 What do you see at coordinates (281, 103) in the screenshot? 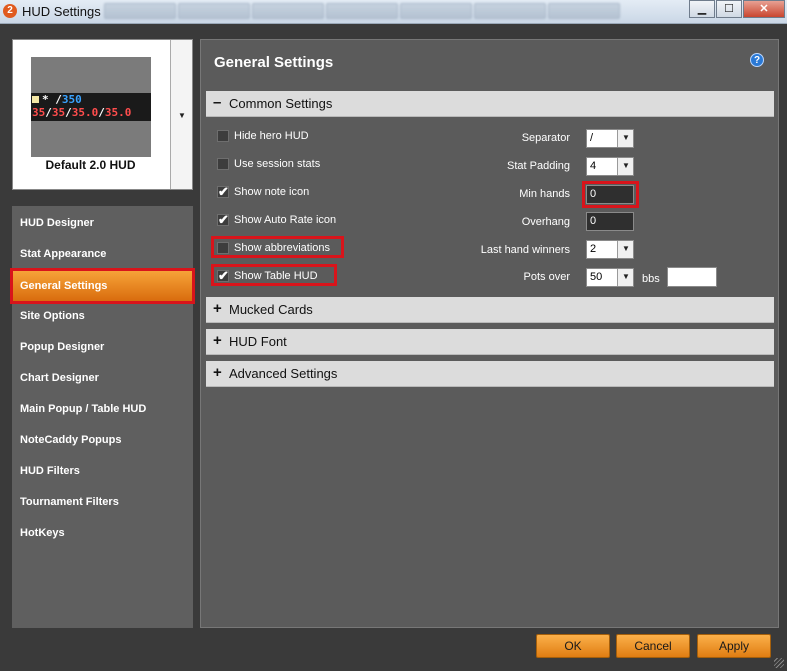
I see `section-label: Common Settings` at bounding box center [281, 103].